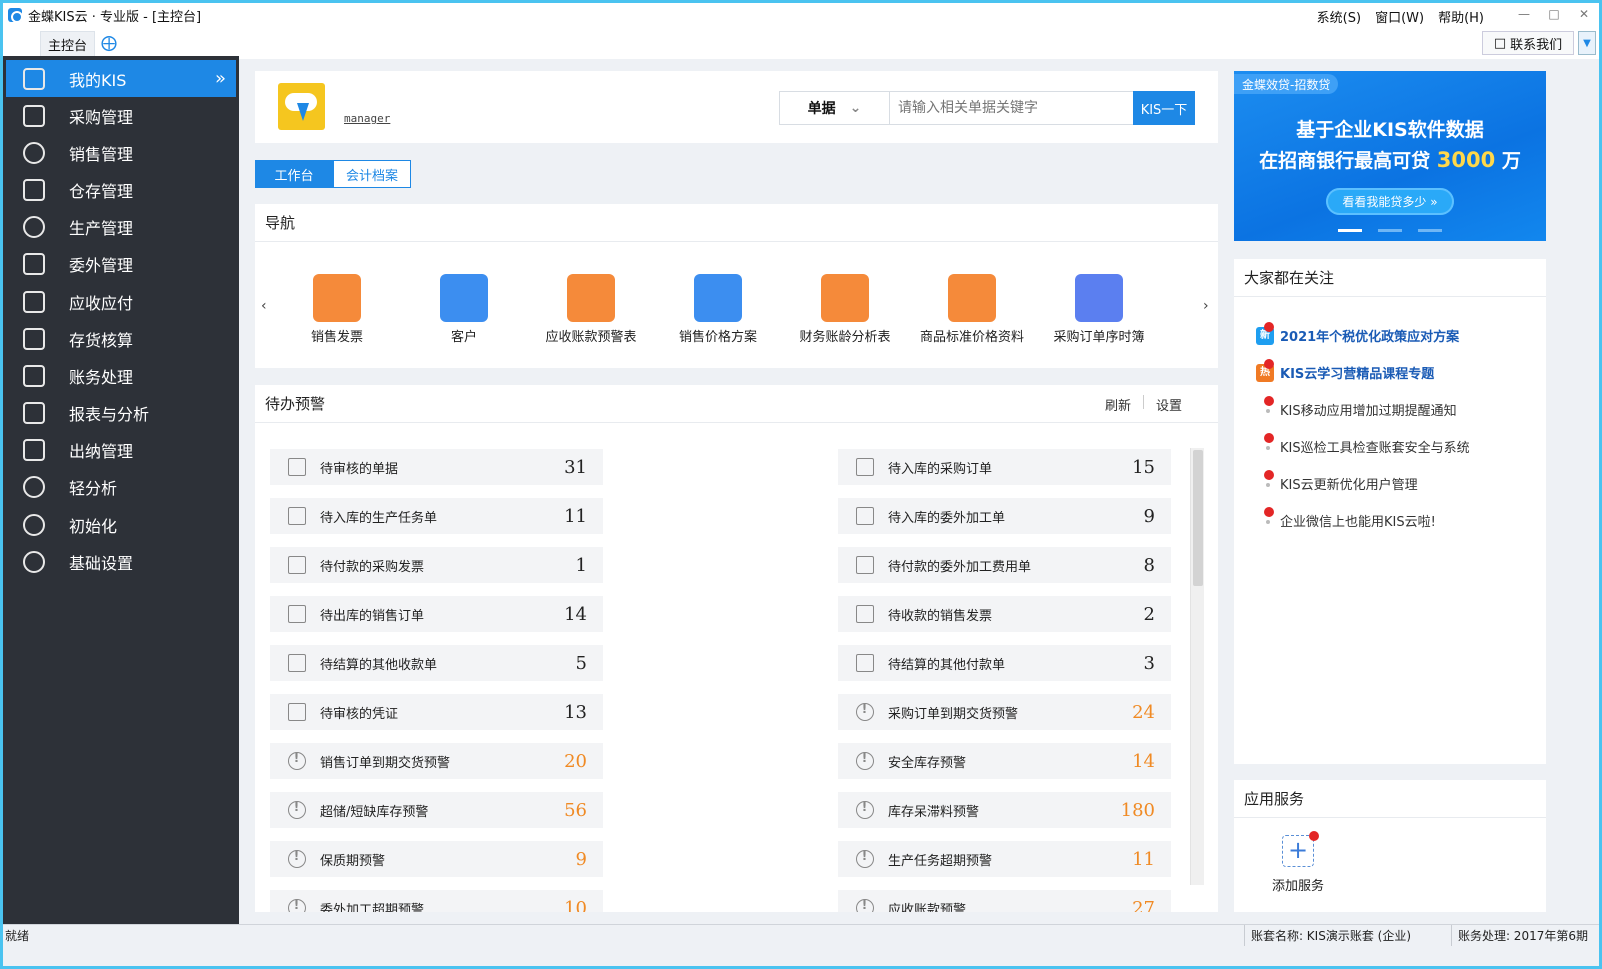  What do you see at coordinates (1004, 761) in the screenshot?
I see `todo-item: 安全库存预警 14` at bounding box center [1004, 761].